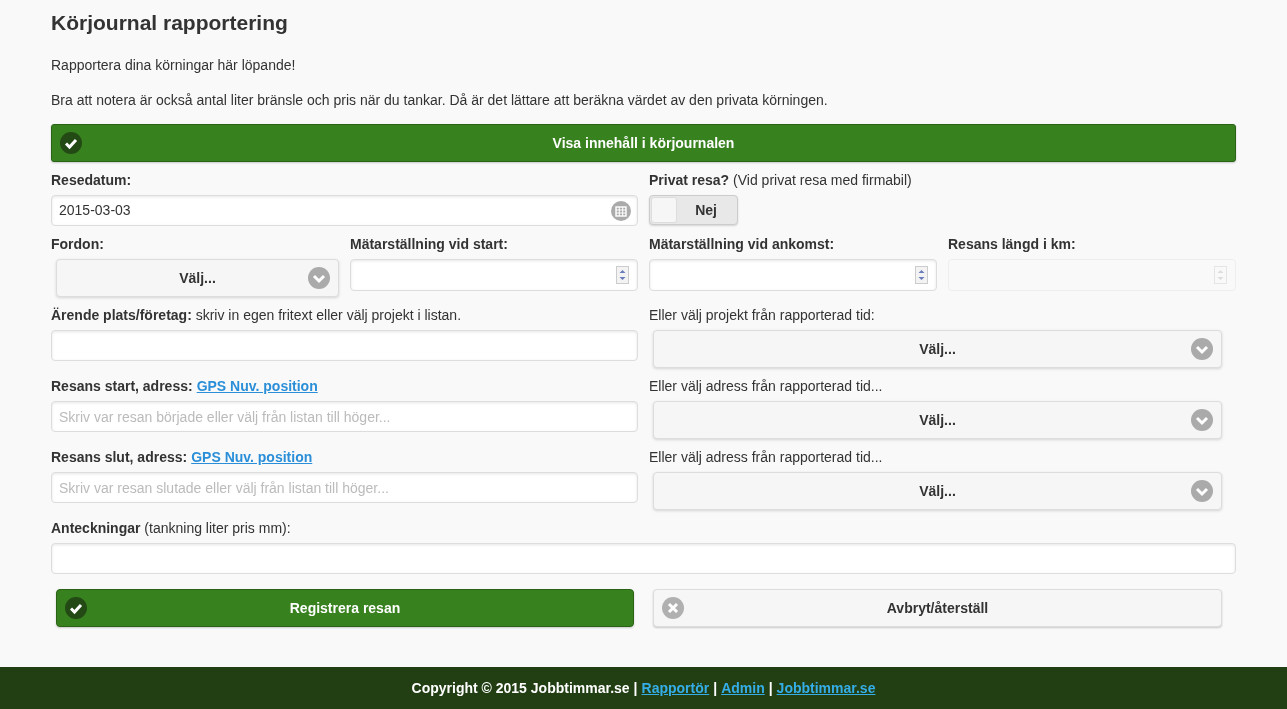 The width and height of the screenshot is (1287, 709). What do you see at coordinates (643, 143) in the screenshot?
I see `toggle-content-button: Visa innehåll i körjournalen` at bounding box center [643, 143].